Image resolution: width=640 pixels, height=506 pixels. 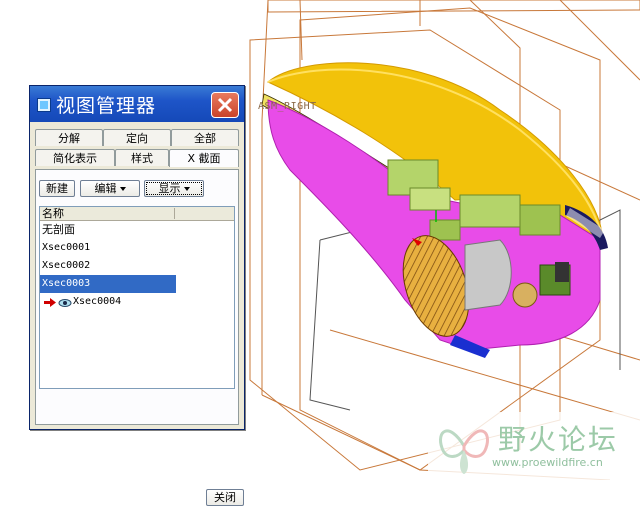 What do you see at coordinates (137, 214) in the screenshot?
I see `list-header: 名称` at bounding box center [137, 214].